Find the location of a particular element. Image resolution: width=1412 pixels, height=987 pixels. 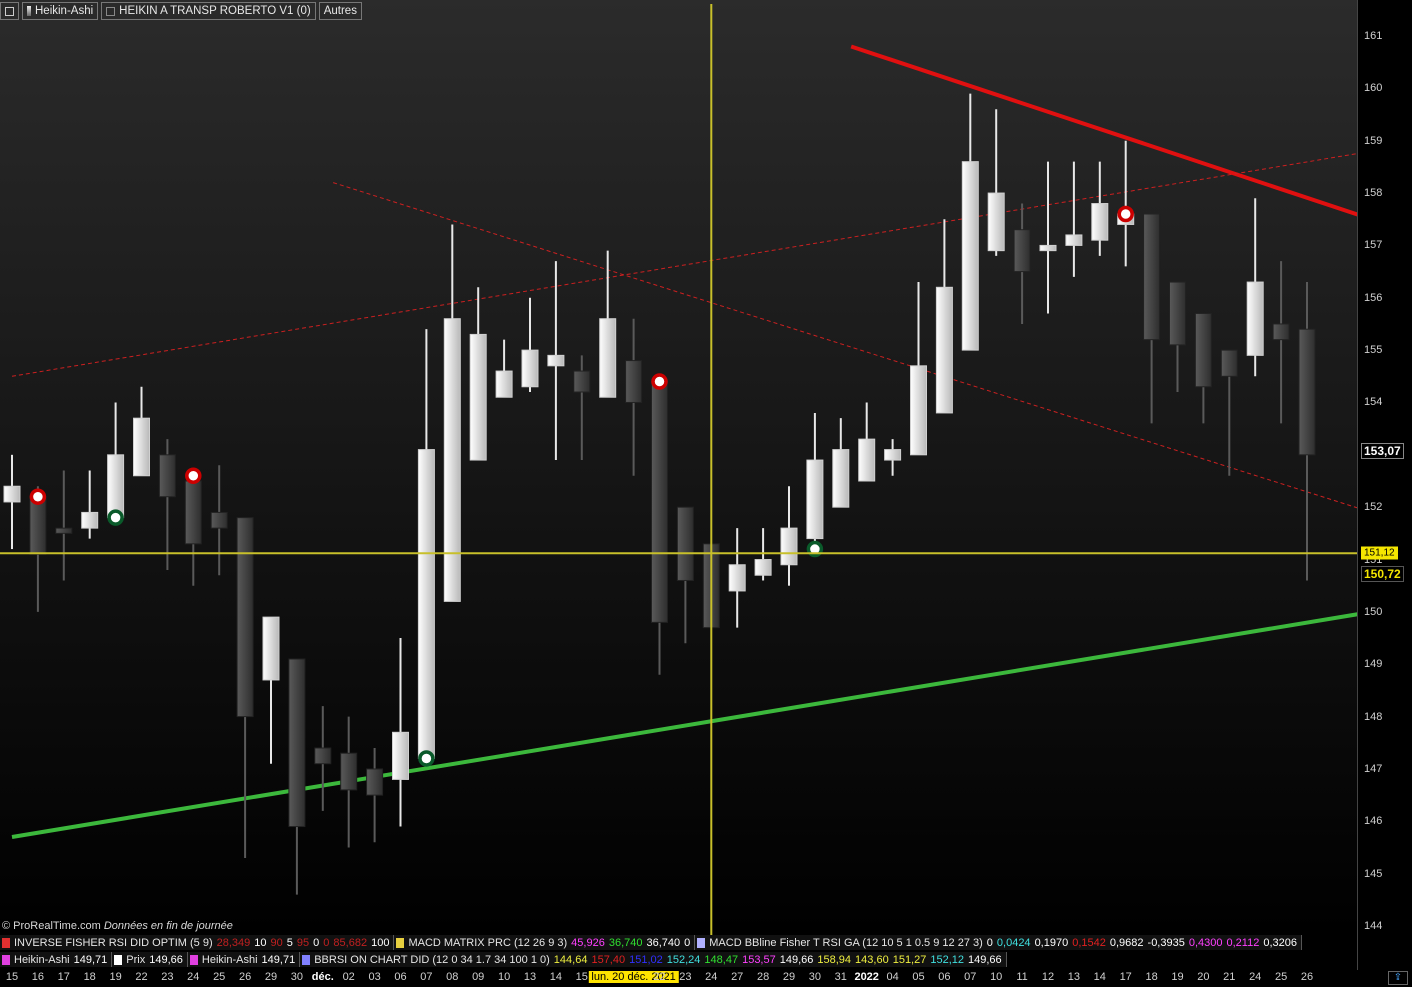

indicator-name: MACD MATRIX PRC (12 26 9 3) is located at coordinates (488, 942).